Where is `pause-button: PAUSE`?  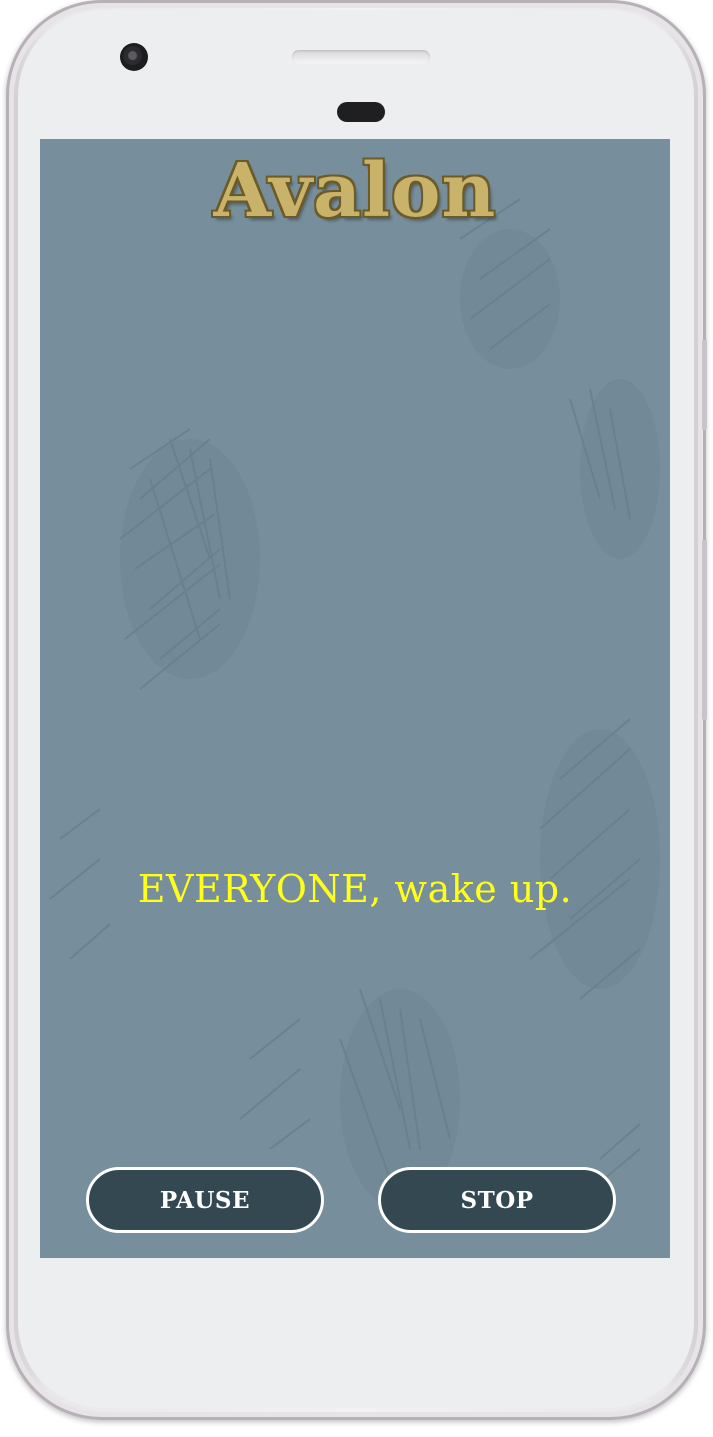 pause-button: PAUSE is located at coordinates (205, 1200).